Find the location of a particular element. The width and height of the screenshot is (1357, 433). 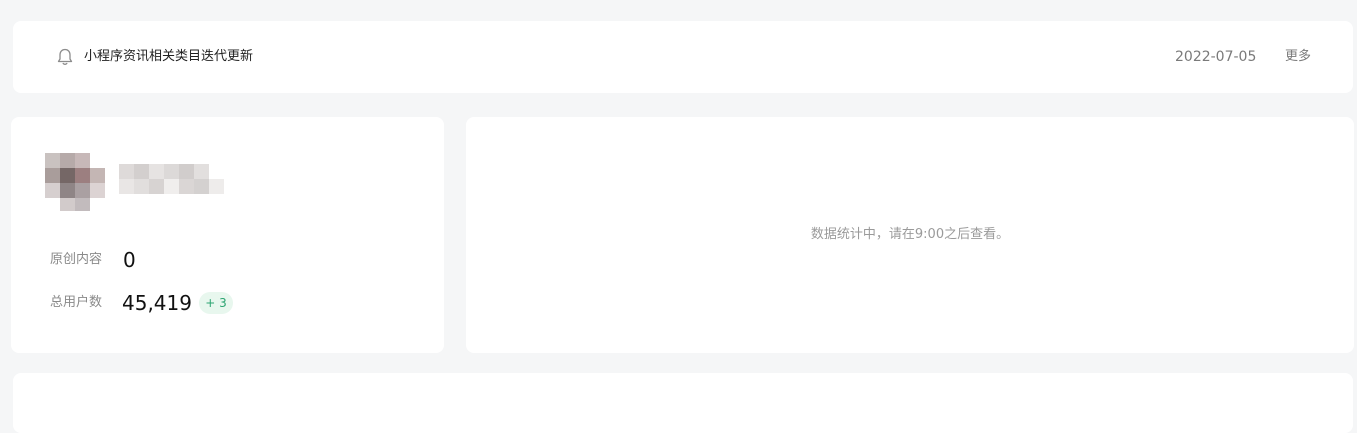

stats-pending-message: 数据统计中，请在9:00之后查看。 is located at coordinates (910, 234).